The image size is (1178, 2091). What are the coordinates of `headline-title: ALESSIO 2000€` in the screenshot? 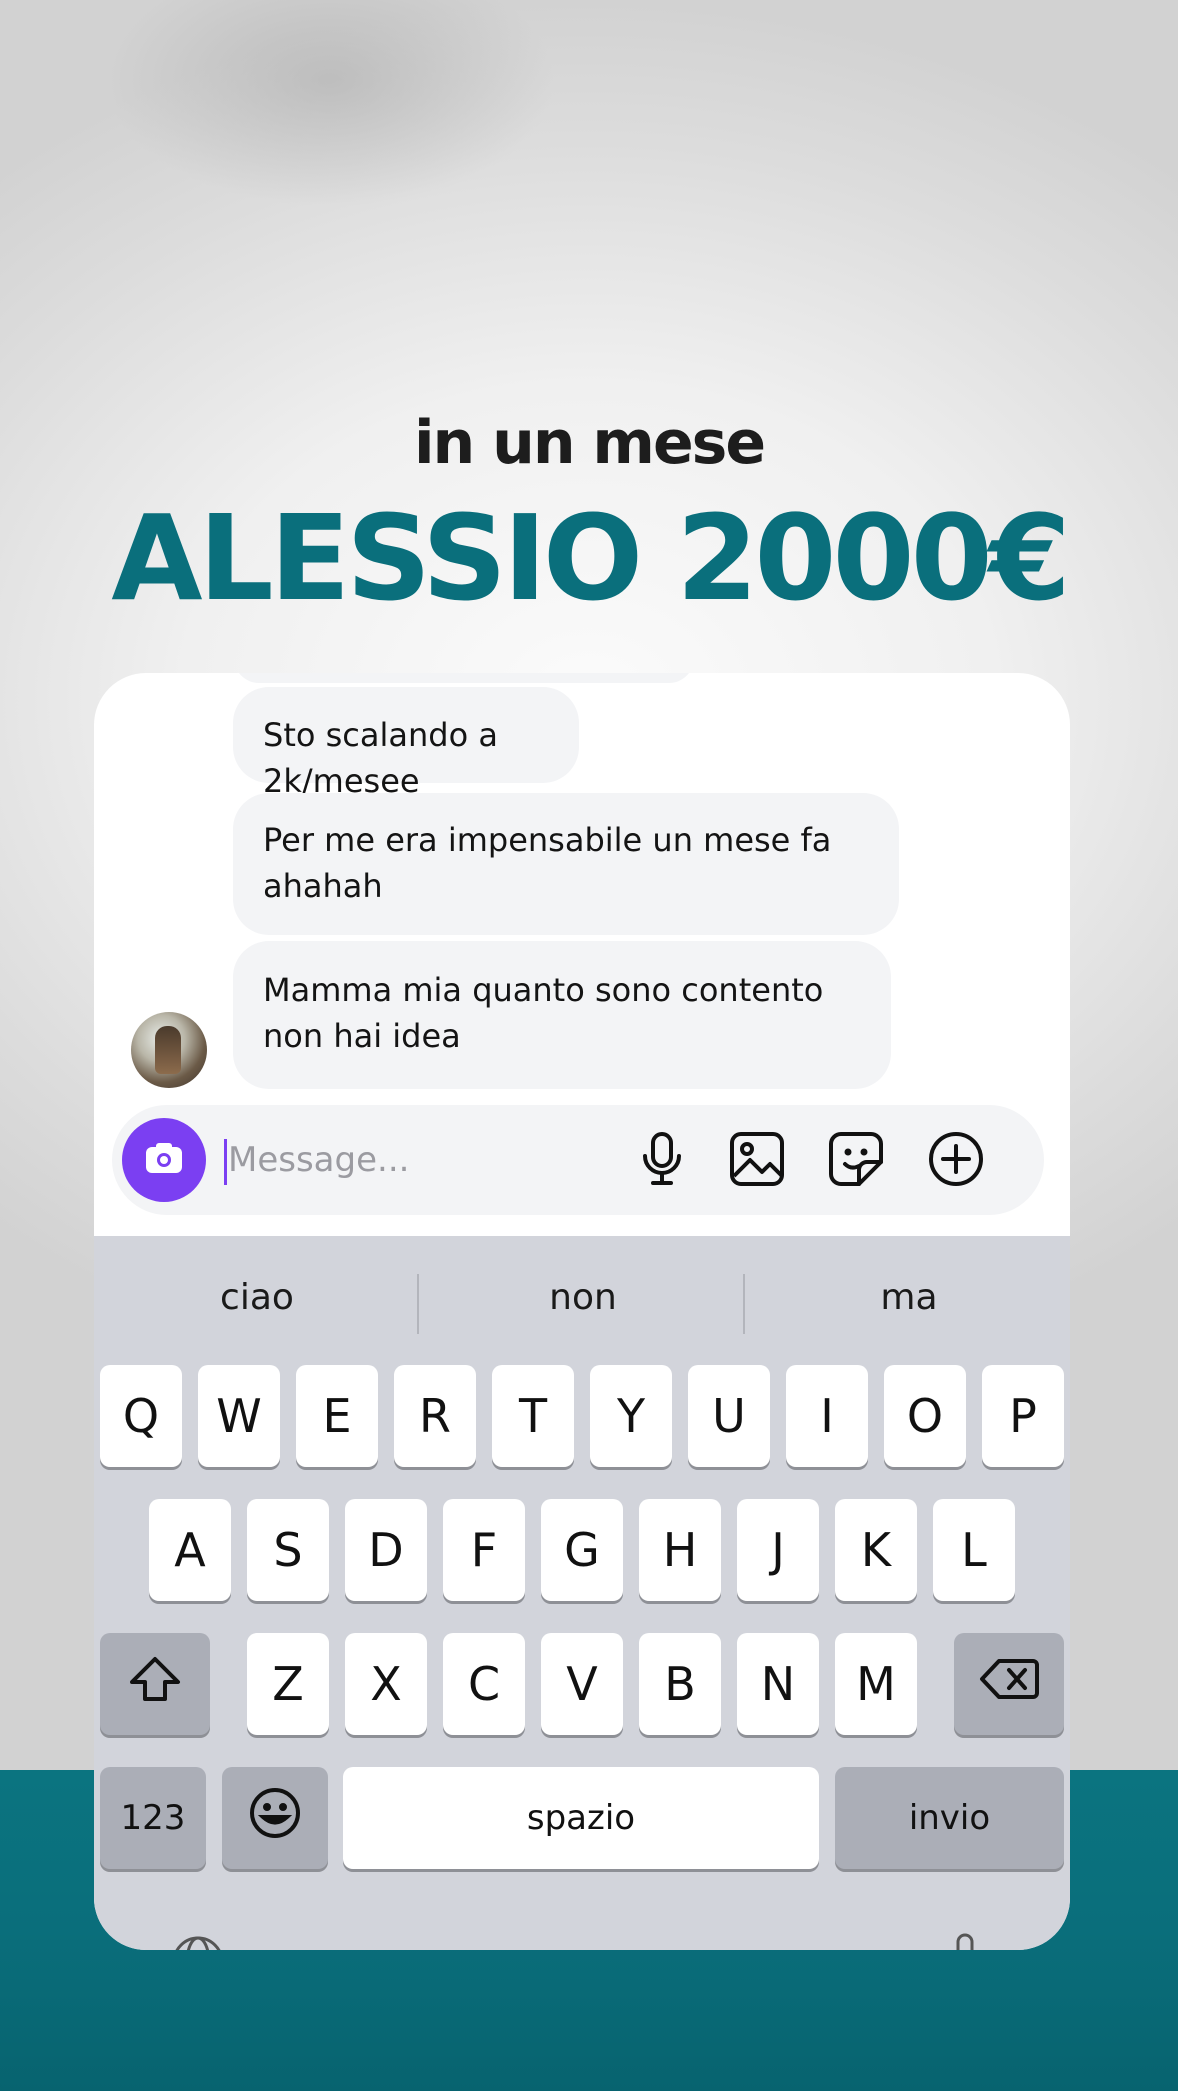 It's located at (591, 558).